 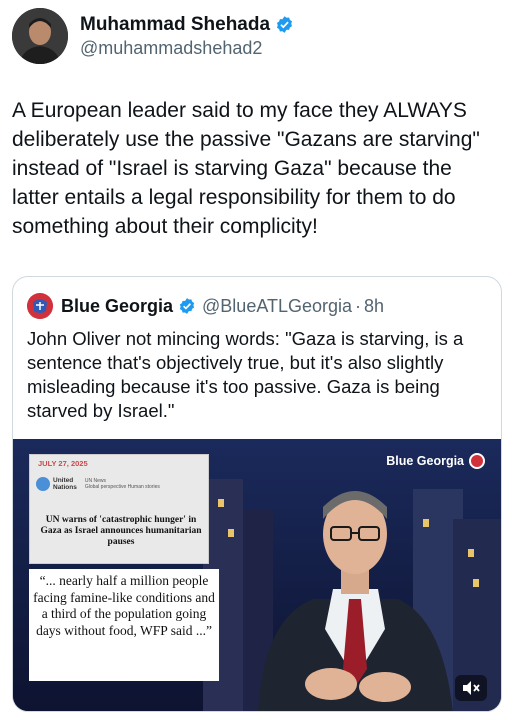 What do you see at coordinates (374, 306) in the screenshot?
I see `quoted-timestamp: 8h` at bounding box center [374, 306].